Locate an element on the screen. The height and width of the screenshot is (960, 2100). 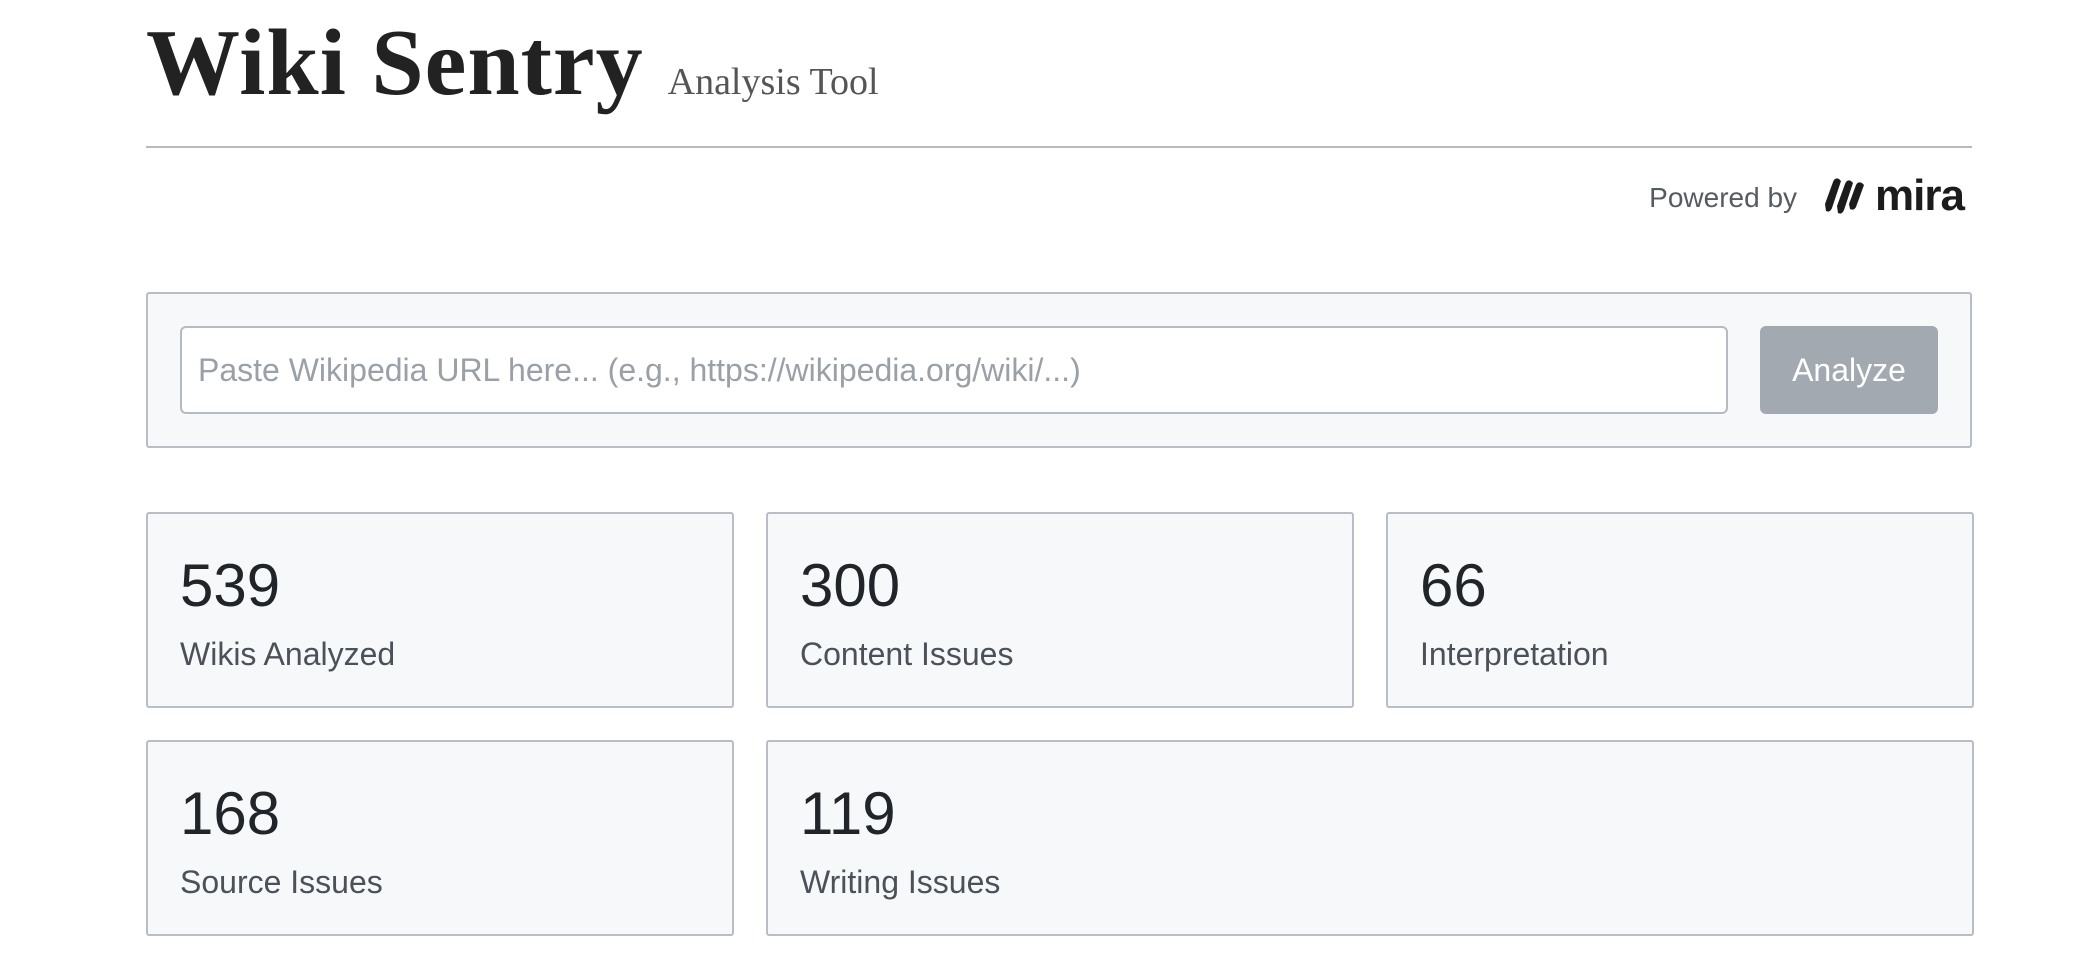
powered-by: Powered by mira is located at coordinates (1059, 196).